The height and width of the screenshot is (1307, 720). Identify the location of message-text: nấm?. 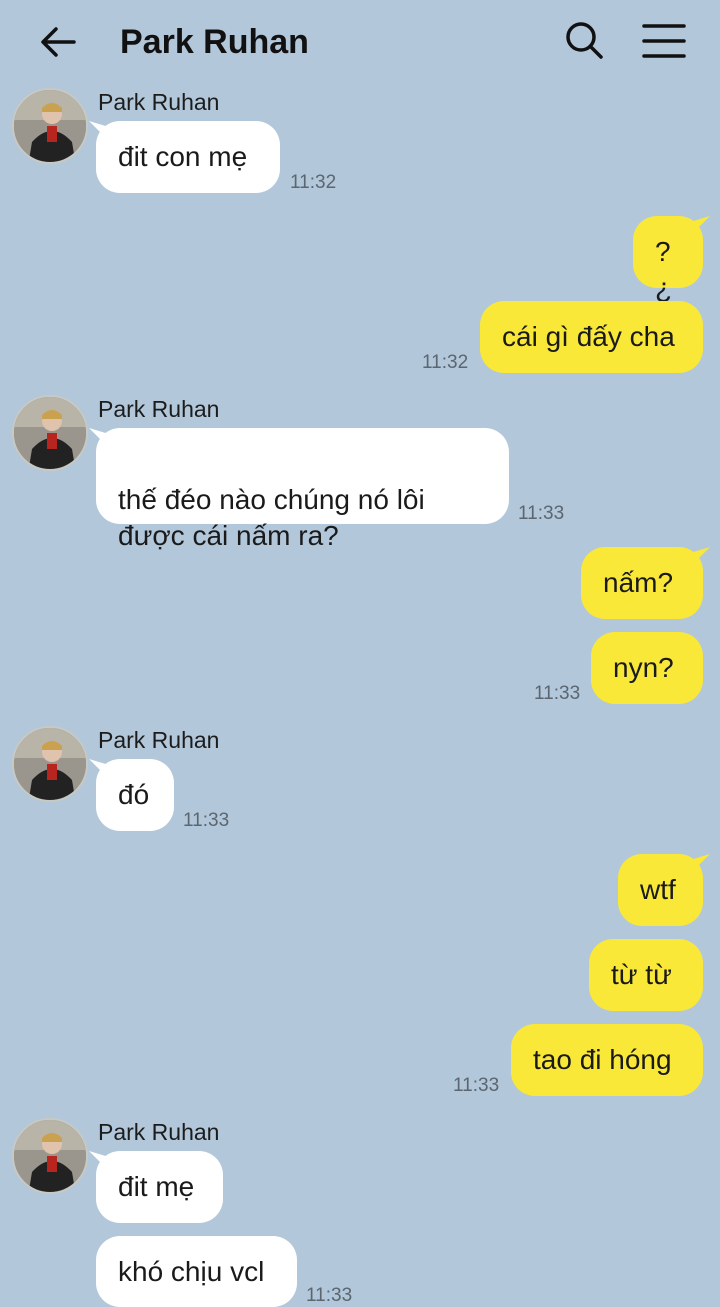
(638, 582).